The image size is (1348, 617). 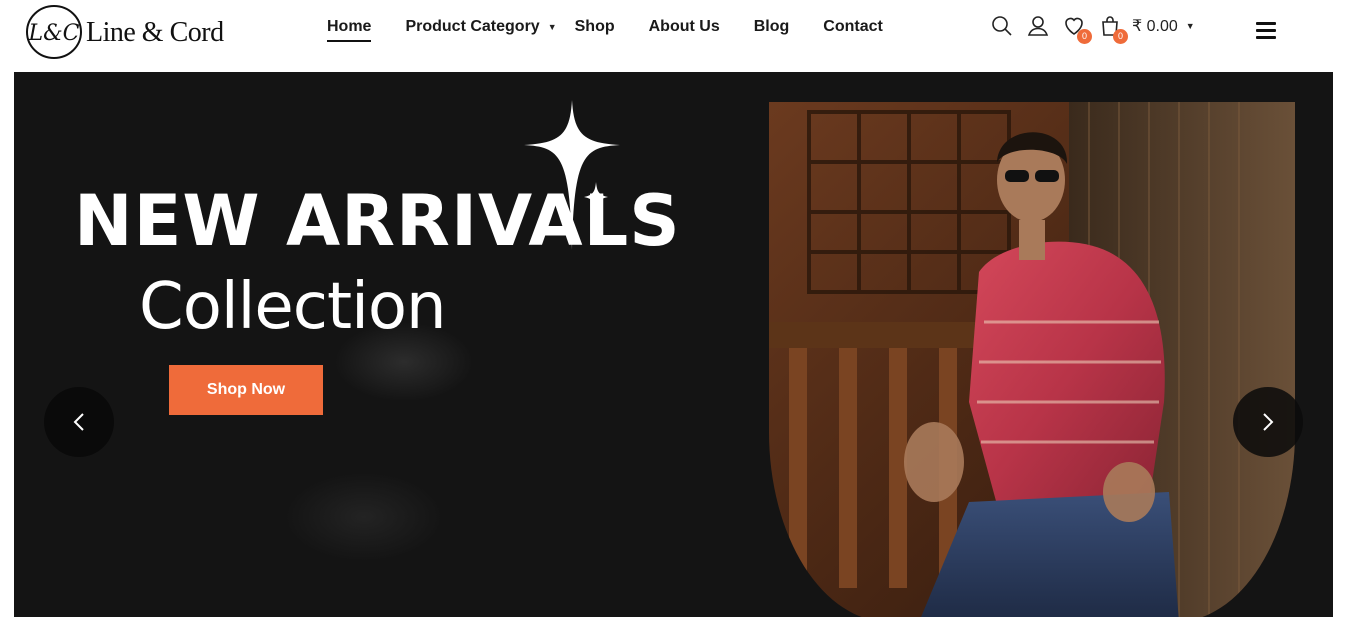 I want to click on hero-subheadline: Collection, so click(x=293, y=307).